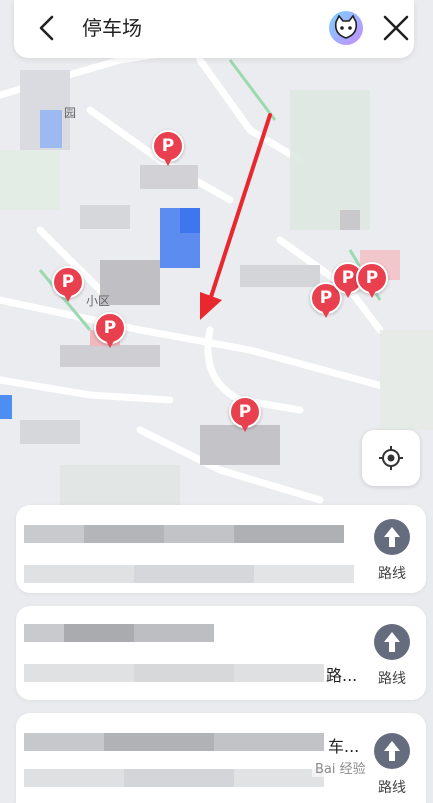 This screenshot has width=433, height=803. What do you see at coordinates (214, 29) in the screenshot?
I see `search-bar: 停车场` at bounding box center [214, 29].